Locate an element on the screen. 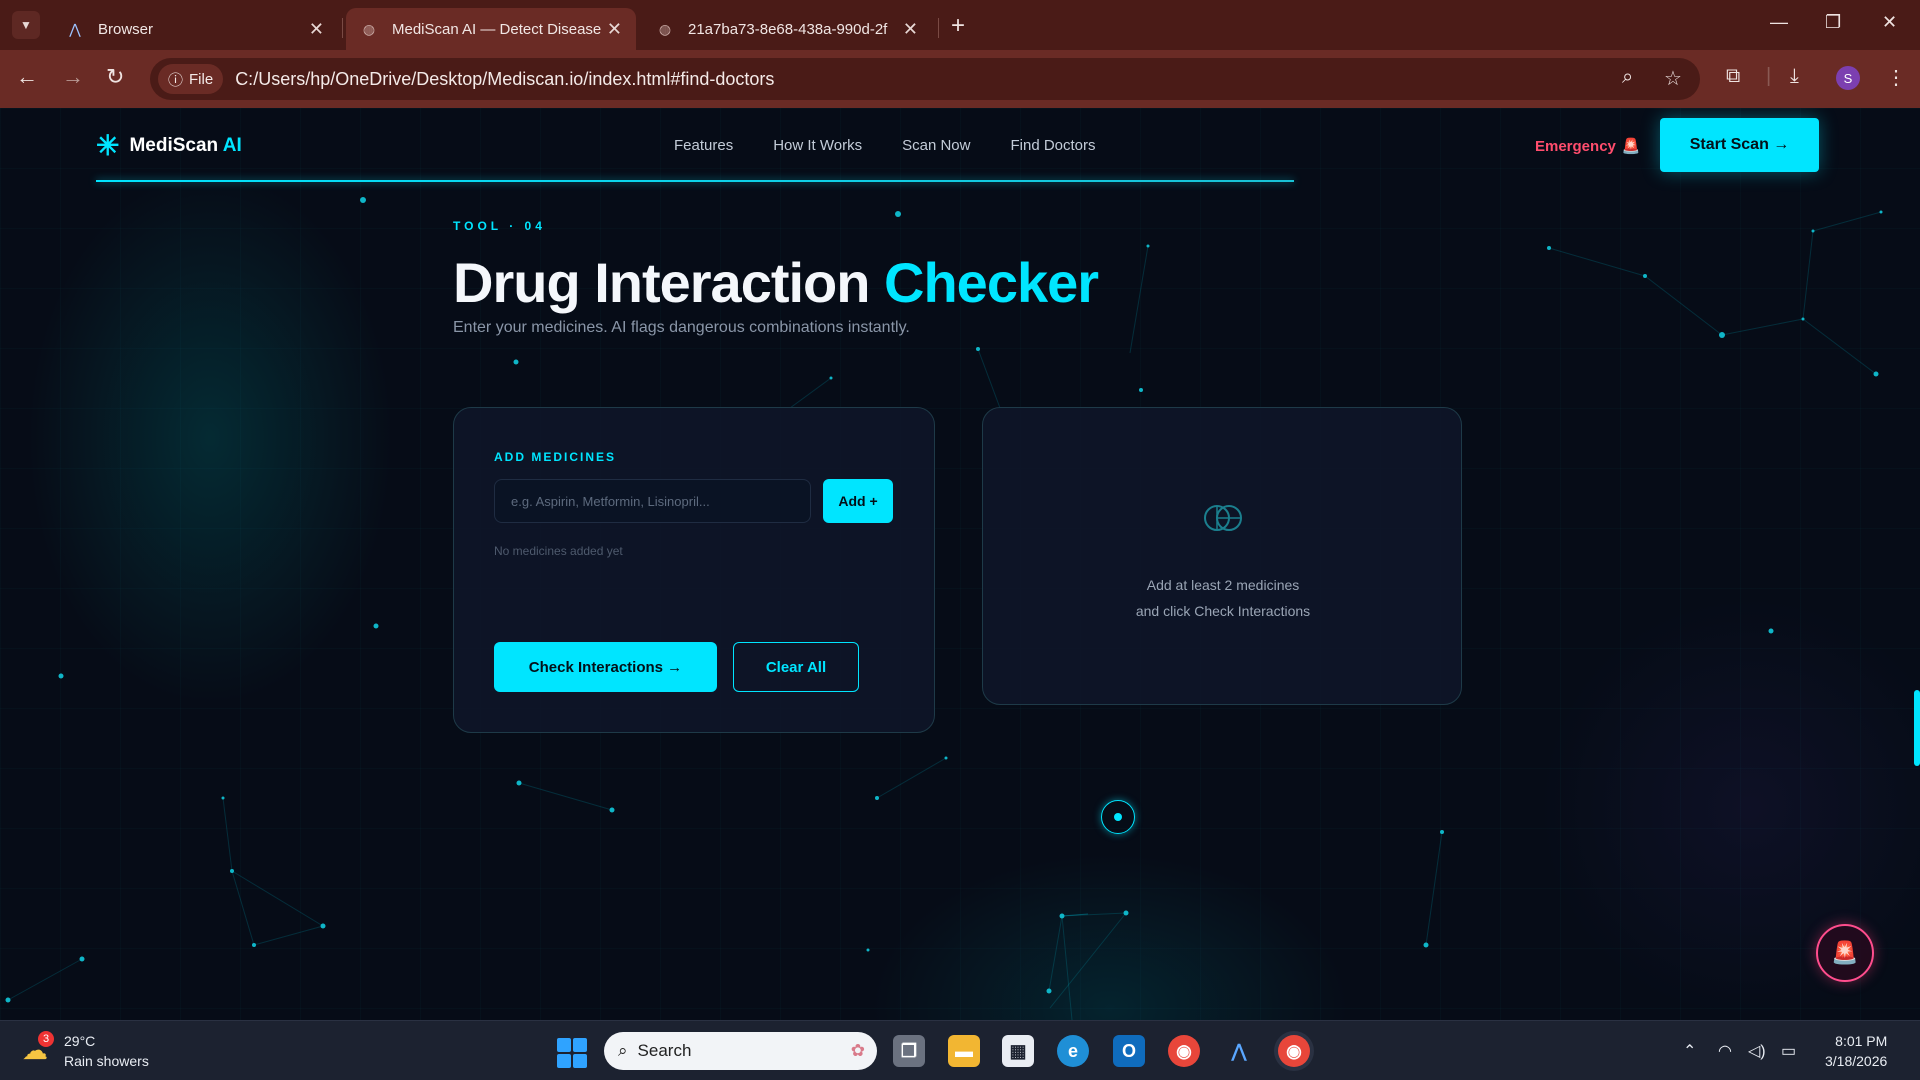 The image size is (1920, 1080). task-view-icon: ❐ is located at coordinates (909, 1051).